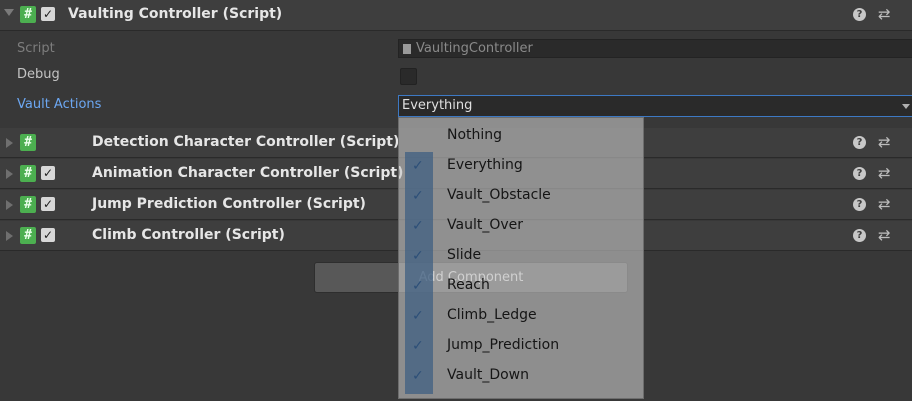  I want to click on dropdown-item-label: Slide, so click(464, 255).